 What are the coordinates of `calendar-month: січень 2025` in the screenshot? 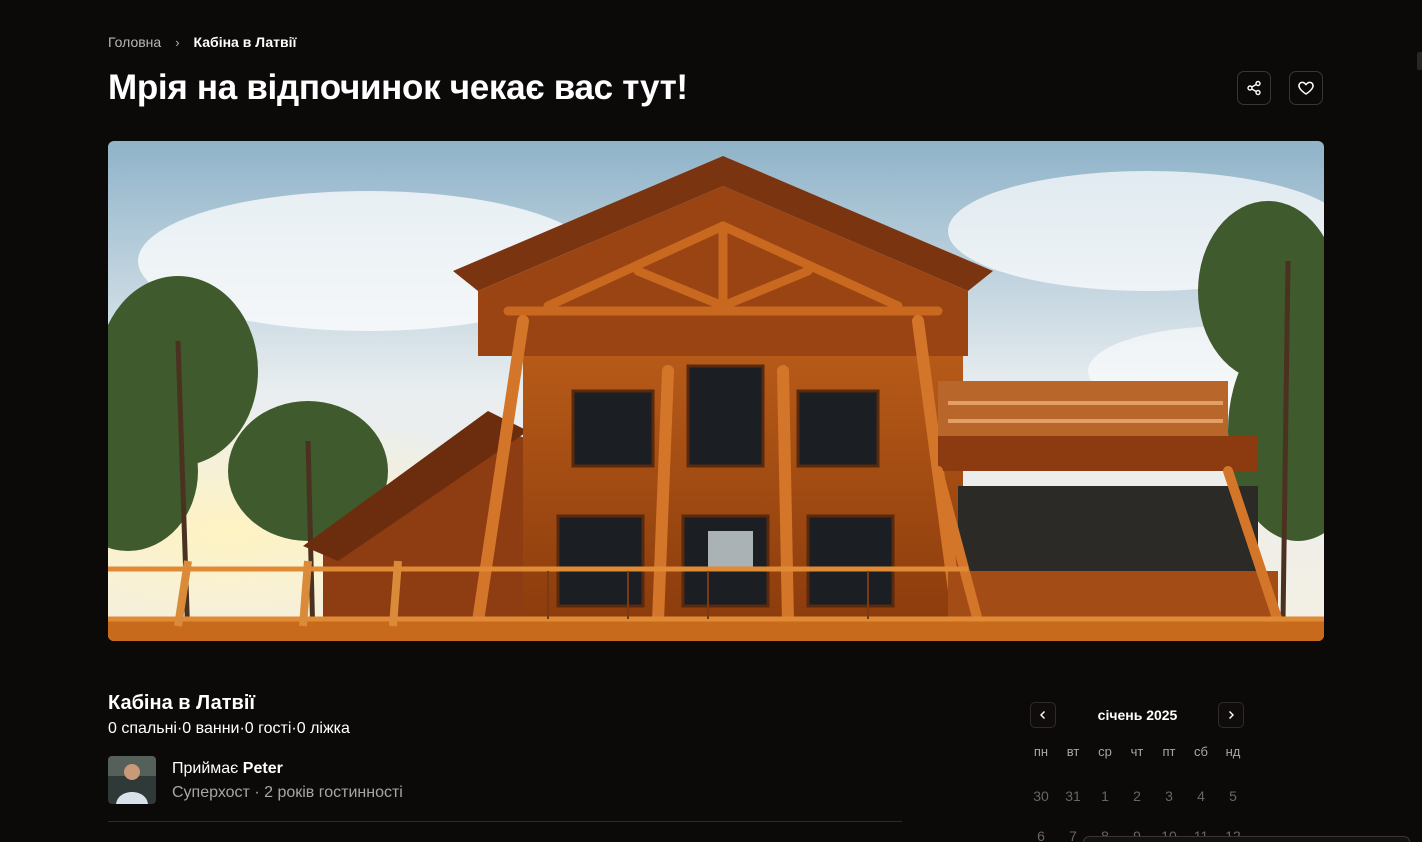 It's located at (1137, 715).